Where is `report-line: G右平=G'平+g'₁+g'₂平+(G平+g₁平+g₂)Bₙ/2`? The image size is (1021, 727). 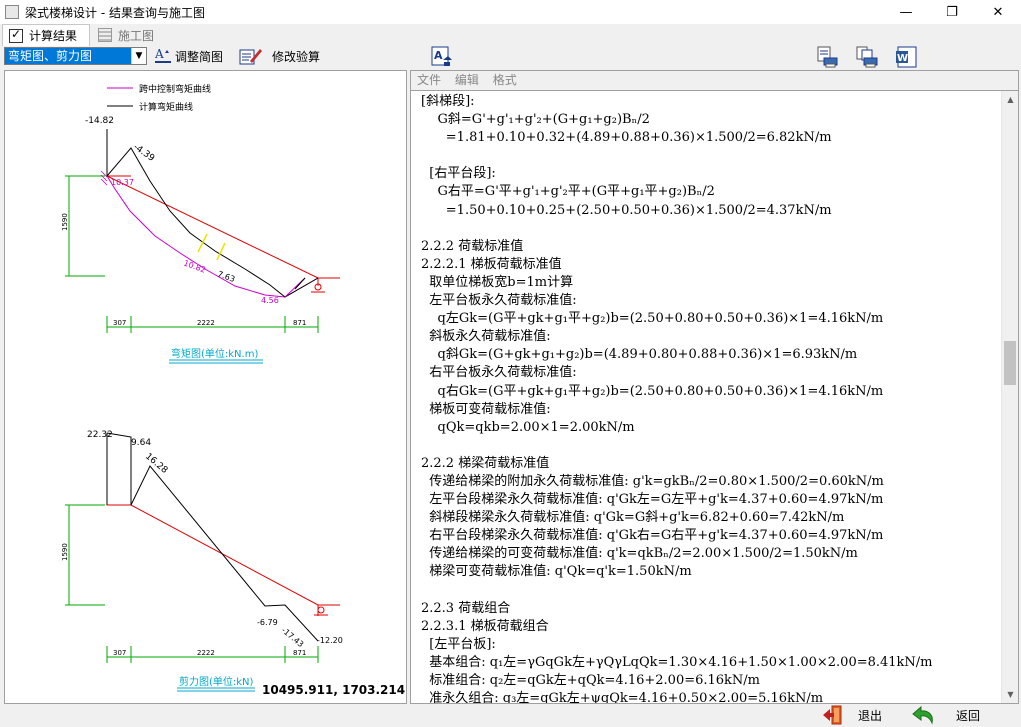
report-line: G右平=G'平+g'₁+g'₂平+(G平+g₁平+g₂)Bₙ/2 is located at coordinates (568, 192).